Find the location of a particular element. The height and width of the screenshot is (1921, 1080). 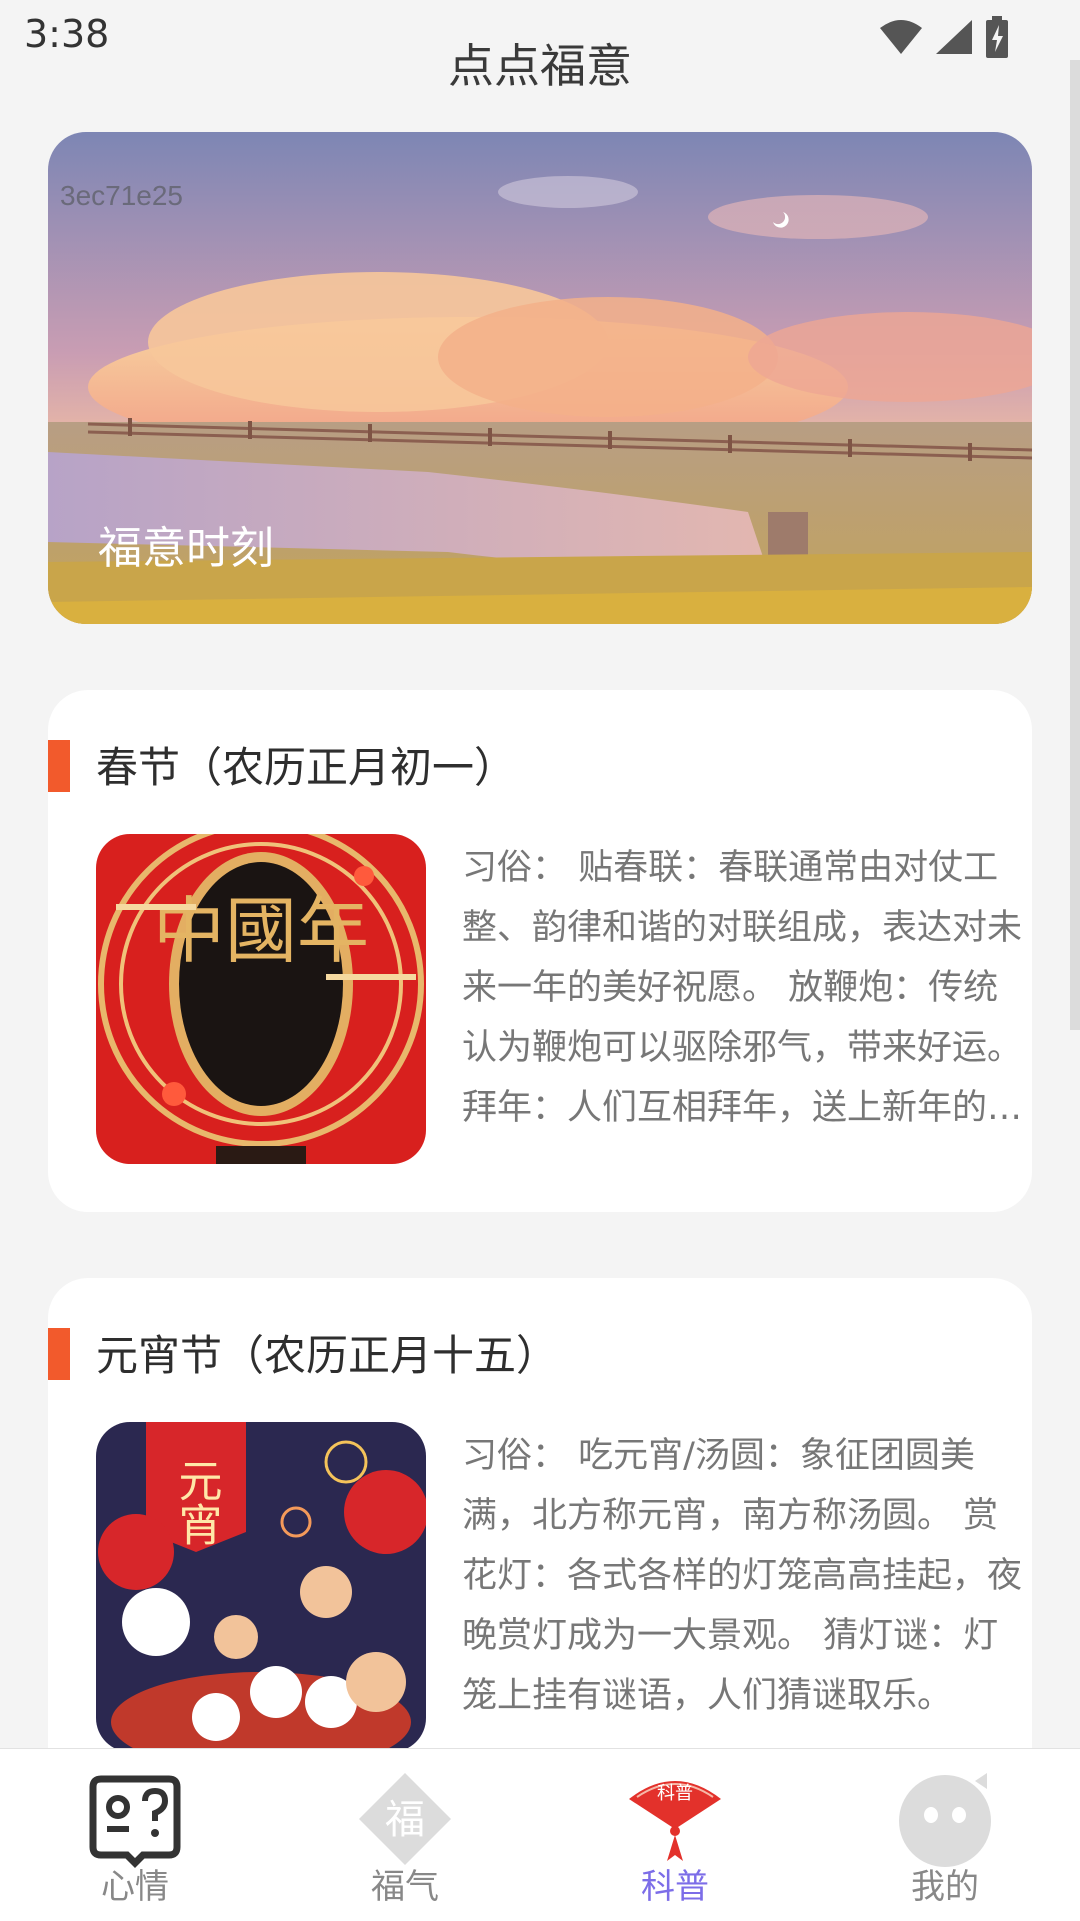

card-title: 元宵节（农历正月十五） is located at coordinates (327, 1355).